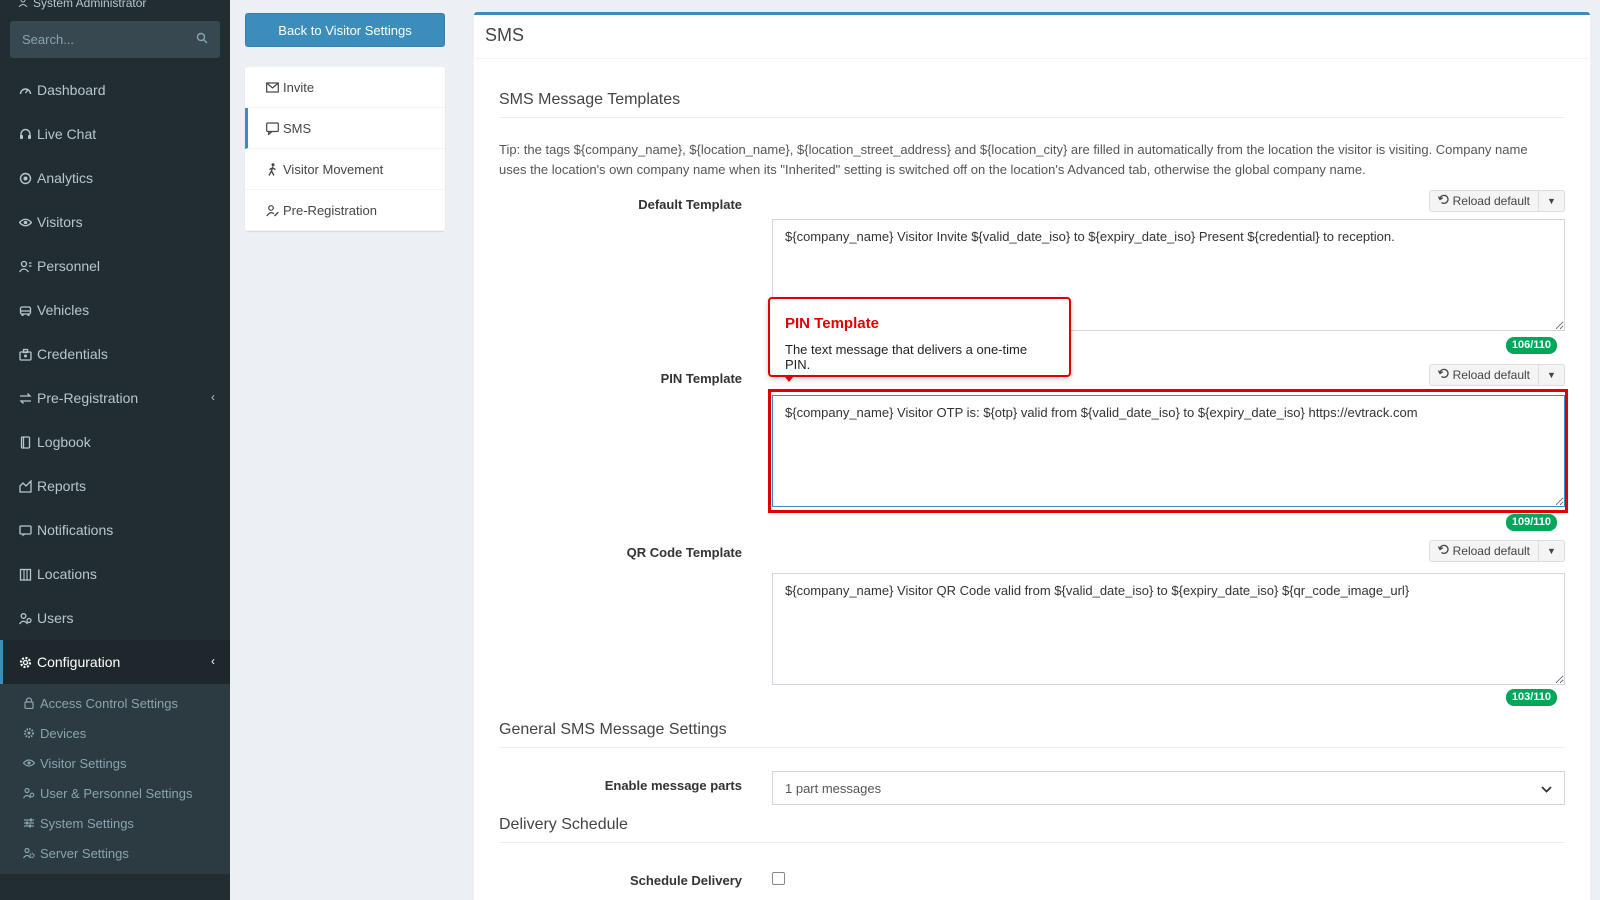 The image size is (1600, 900). What do you see at coordinates (115, 442) in the screenshot?
I see `sidebar-item-logbook: Logbook` at bounding box center [115, 442].